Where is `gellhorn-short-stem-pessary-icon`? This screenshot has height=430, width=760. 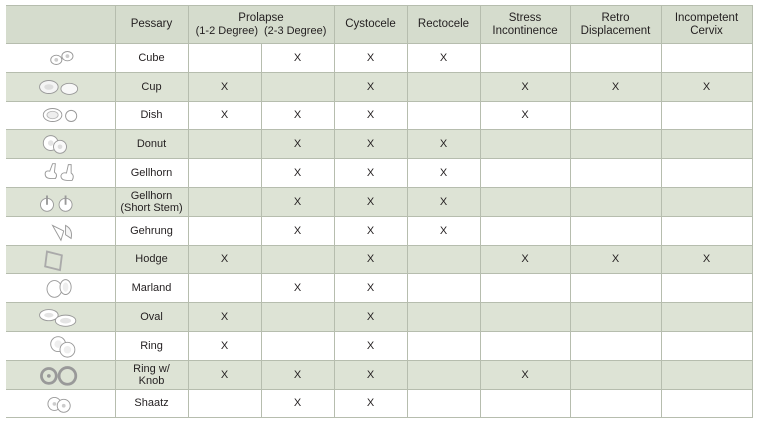
gellhorn-short-stem-pessary-icon is located at coordinates (60, 202).